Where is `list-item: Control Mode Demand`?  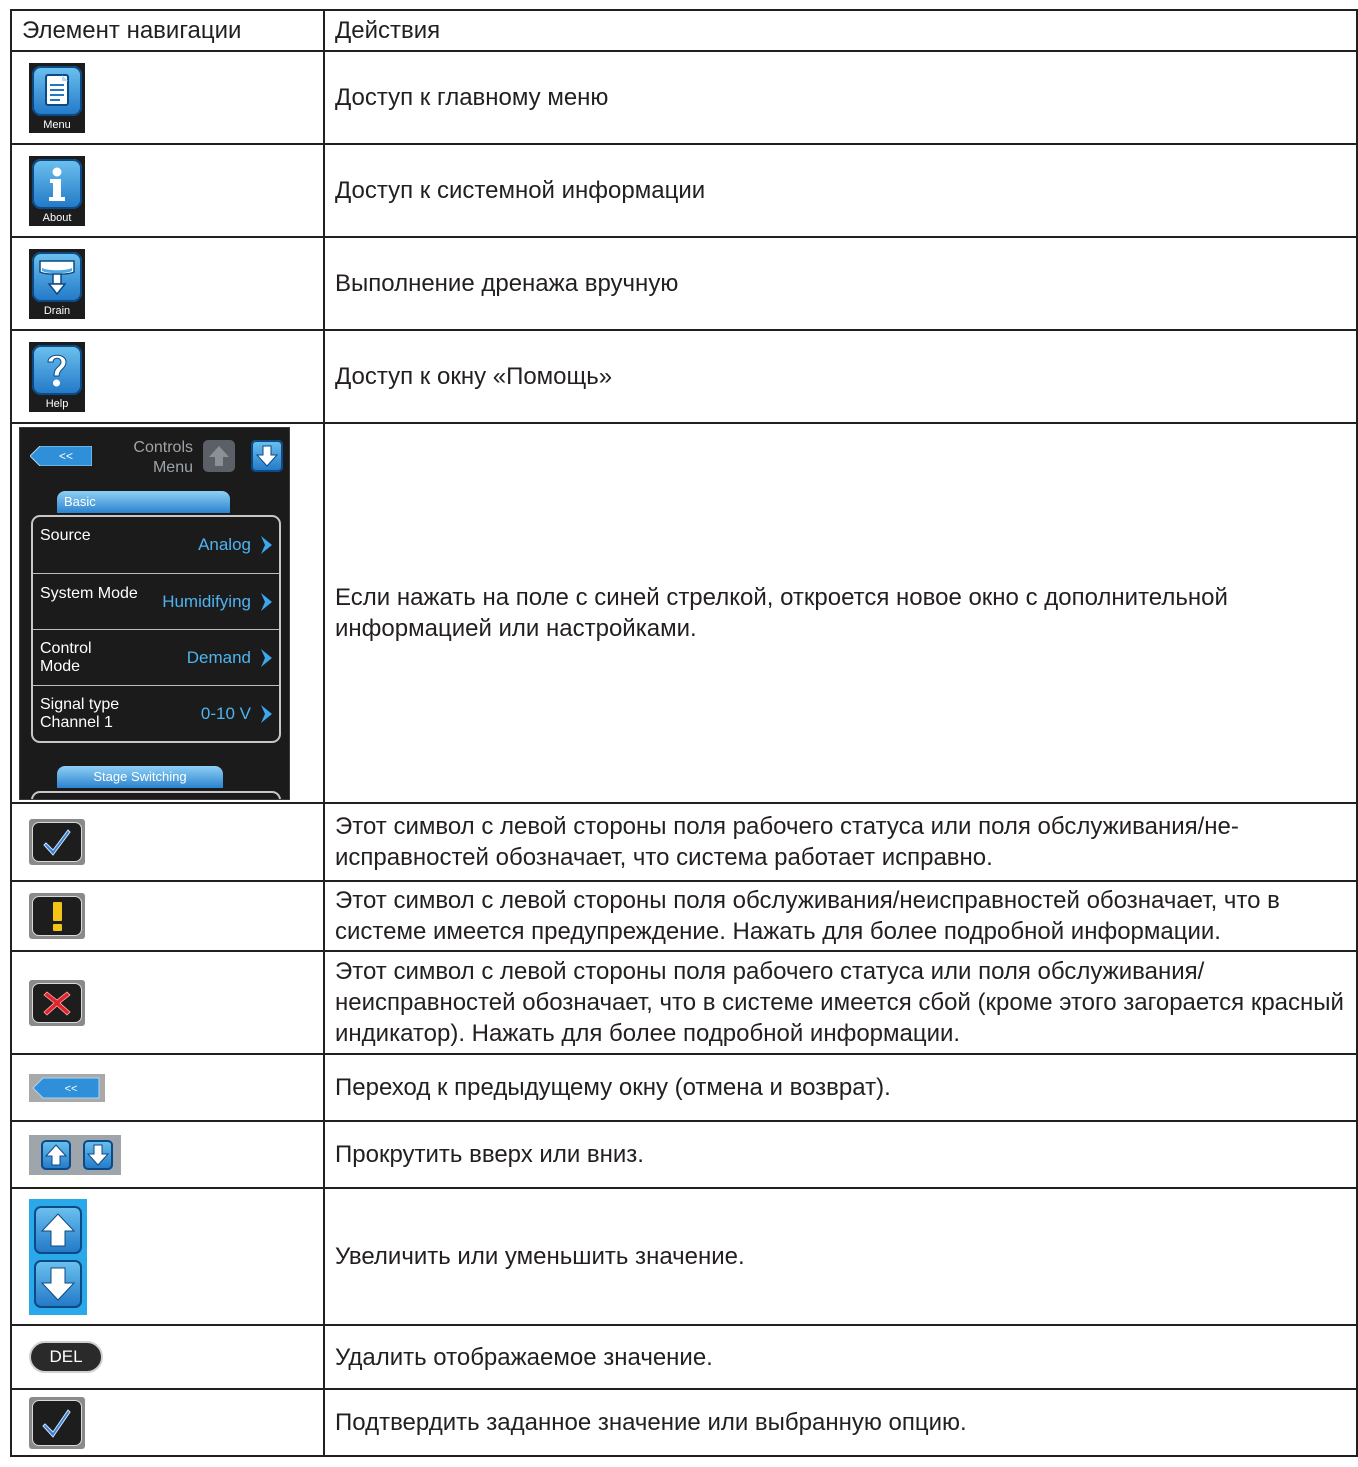 list-item: Control Mode Demand is located at coordinates (156, 657).